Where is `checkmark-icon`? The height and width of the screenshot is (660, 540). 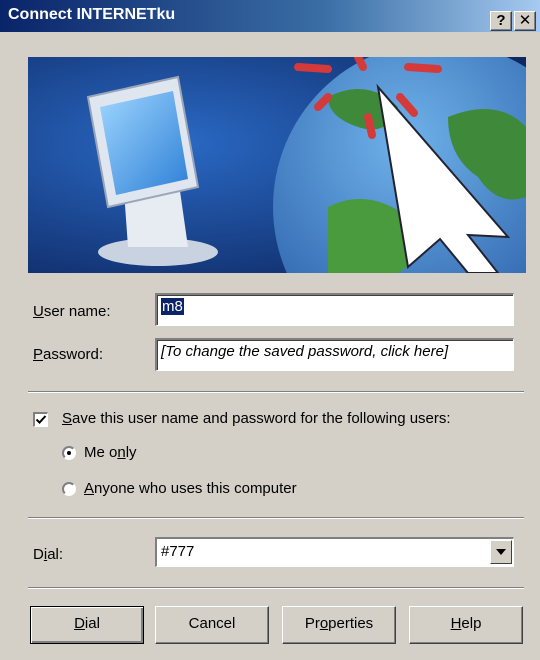
checkmark-icon is located at coordinates (41, 419).